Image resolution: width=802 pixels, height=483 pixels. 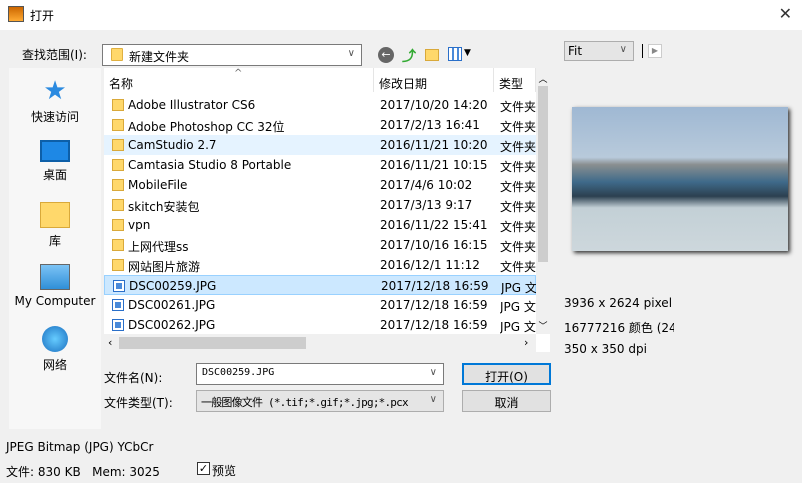 I want to click on back-icon: ←, so click(x=386, y=55).